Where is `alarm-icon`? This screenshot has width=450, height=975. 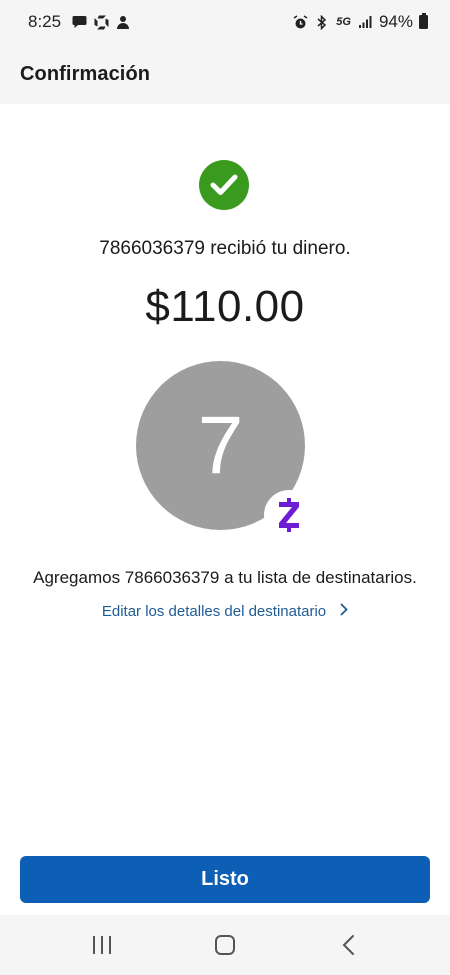 alarm-icon is located at coordinates (300, 22).